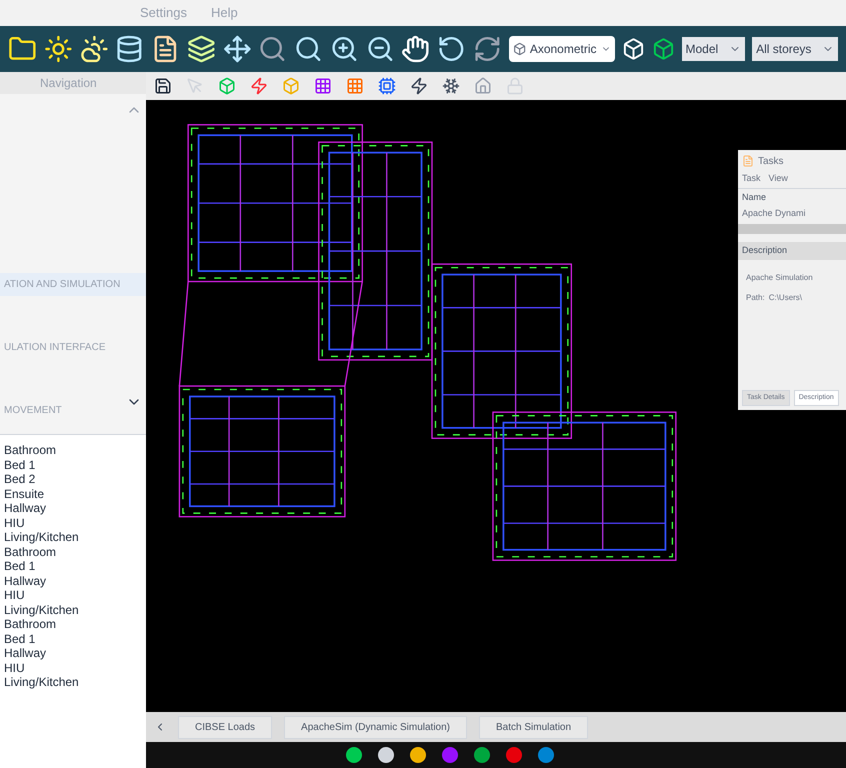 The width and height of the screenshot is (846, 768). What do you see at coordinates (94, 49) in the screenshot?
I see `cloud-sun-icon` at bounding box center [94, 49].